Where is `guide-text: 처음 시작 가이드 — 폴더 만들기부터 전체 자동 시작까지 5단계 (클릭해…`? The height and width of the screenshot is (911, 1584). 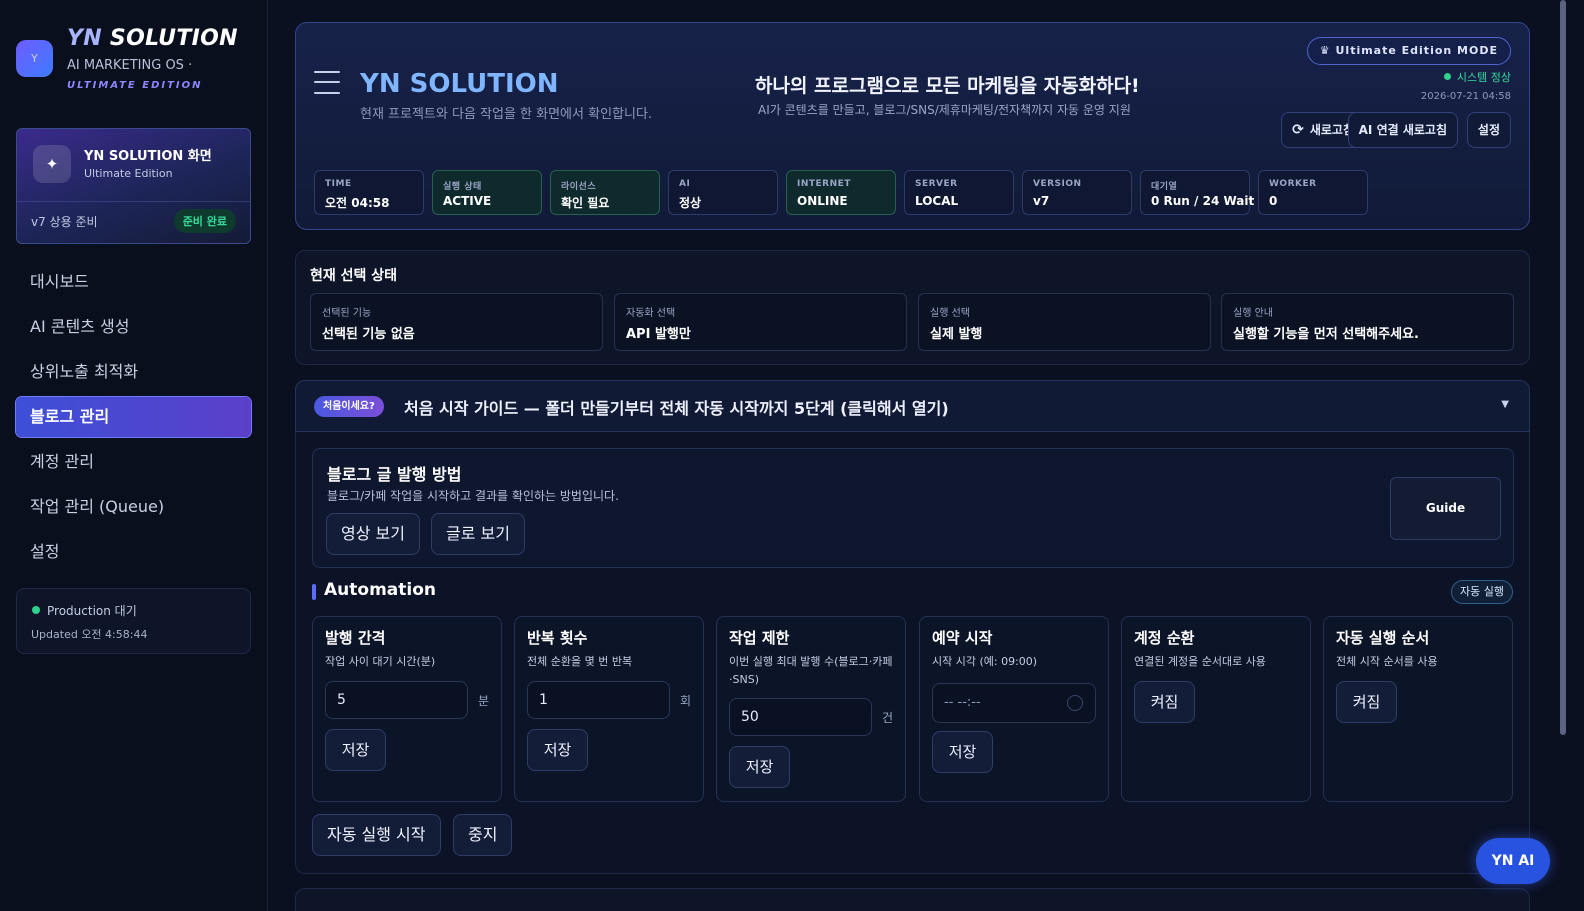
guide-text: 처음 시작 가이드 — 폴더 만들기부터 전체 자동 시작까지 5단계 (클릭해… is located at coordinates (676, 408).